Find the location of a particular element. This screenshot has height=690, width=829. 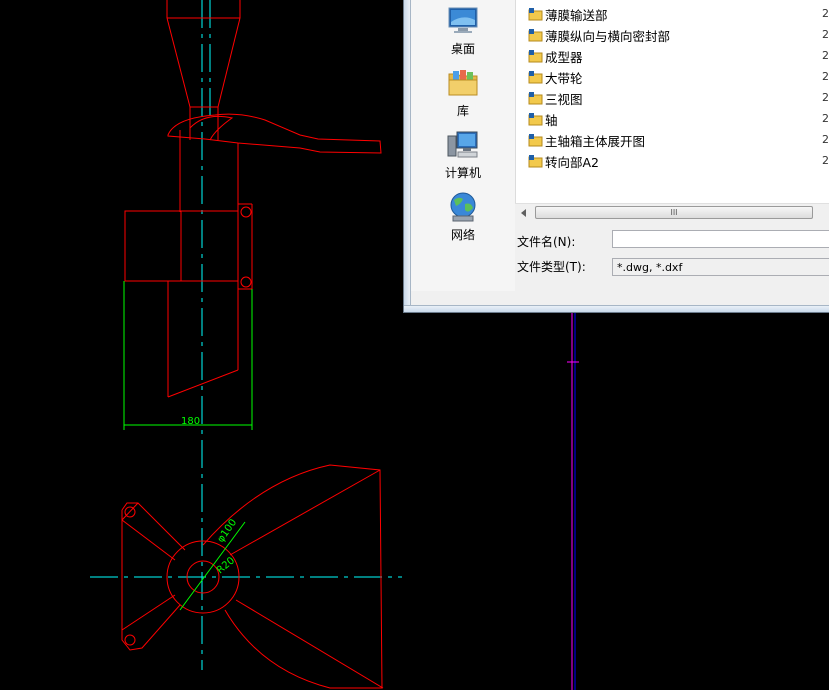

file-name: 薄膜纵向与横向密封部 is located at coordinates (608, 36).